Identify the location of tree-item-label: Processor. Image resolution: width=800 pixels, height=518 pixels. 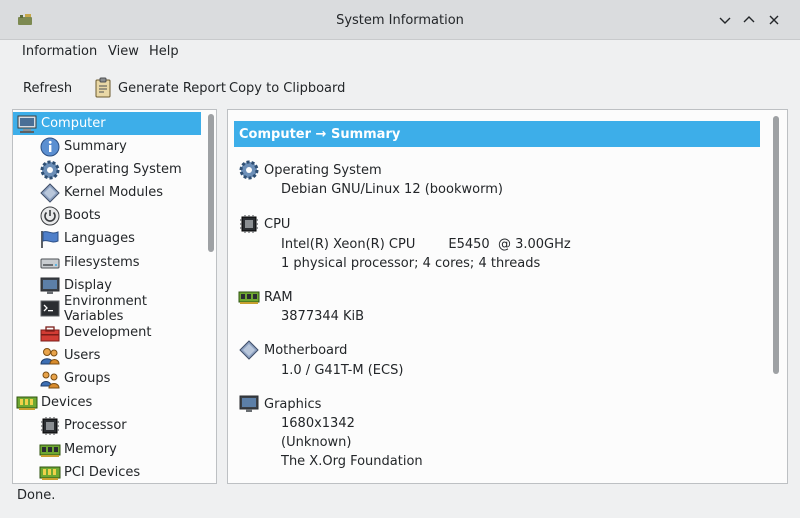
(95, 425).